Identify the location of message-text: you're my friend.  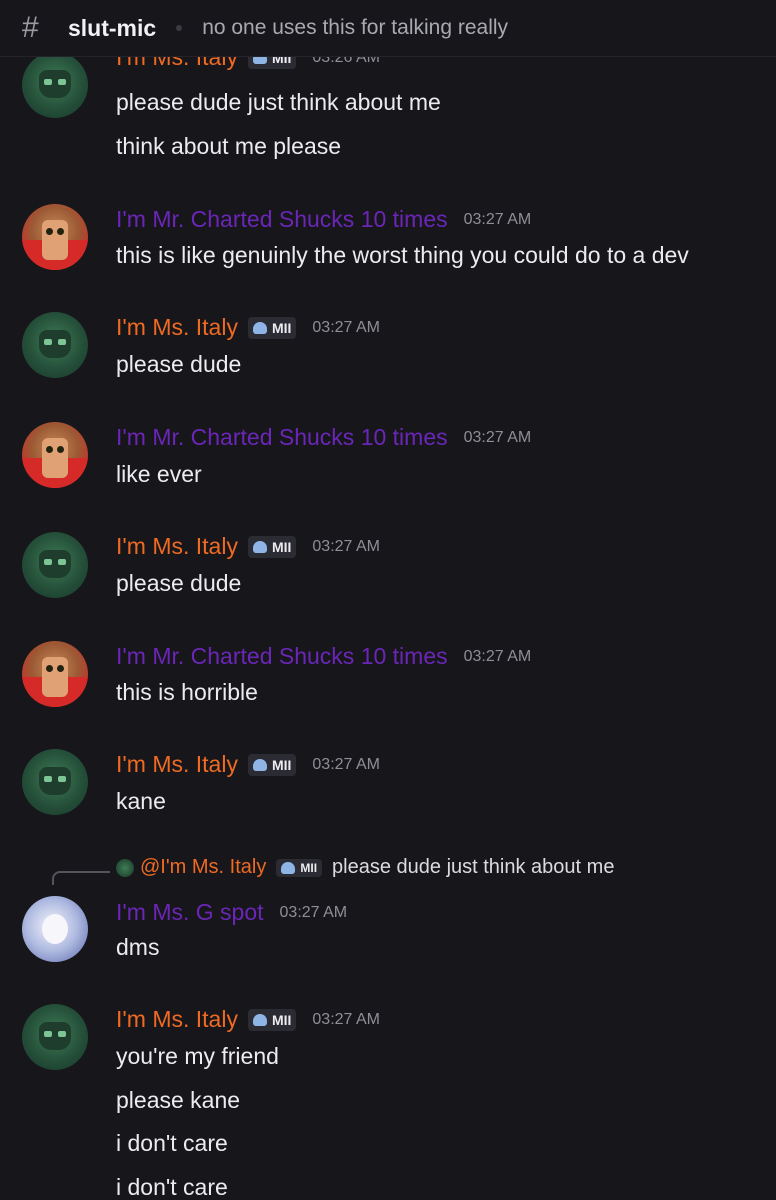
(197, 1056).